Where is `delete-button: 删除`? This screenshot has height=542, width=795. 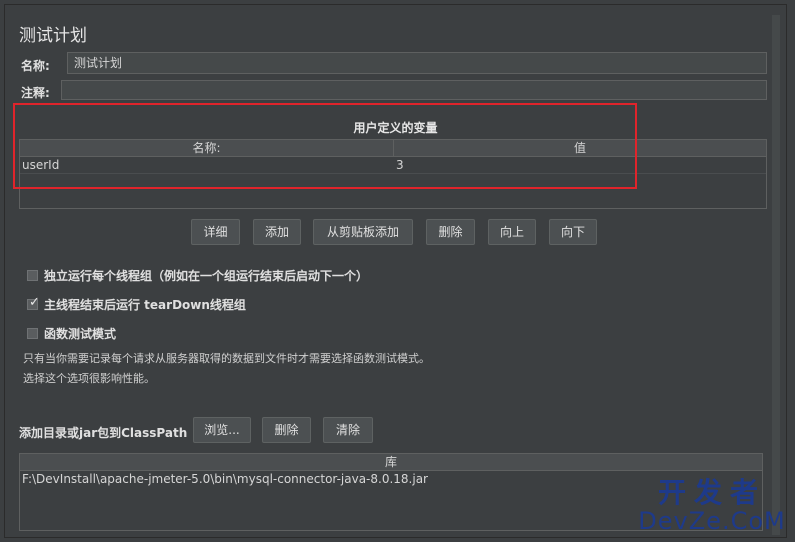 delete-button: 删除 is located at coordinates (450, 232).